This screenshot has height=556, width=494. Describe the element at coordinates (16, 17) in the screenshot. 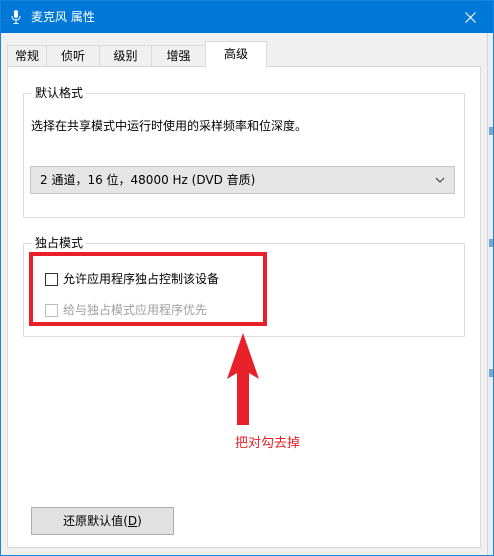

I see `microphone-icon` at that location.